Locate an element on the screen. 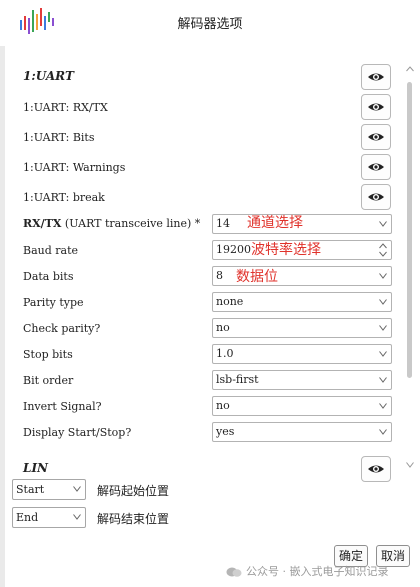 The height and width of the screenshot is (587, 420). title-bar: 解码器选项 is located at coordinates (210, 23).